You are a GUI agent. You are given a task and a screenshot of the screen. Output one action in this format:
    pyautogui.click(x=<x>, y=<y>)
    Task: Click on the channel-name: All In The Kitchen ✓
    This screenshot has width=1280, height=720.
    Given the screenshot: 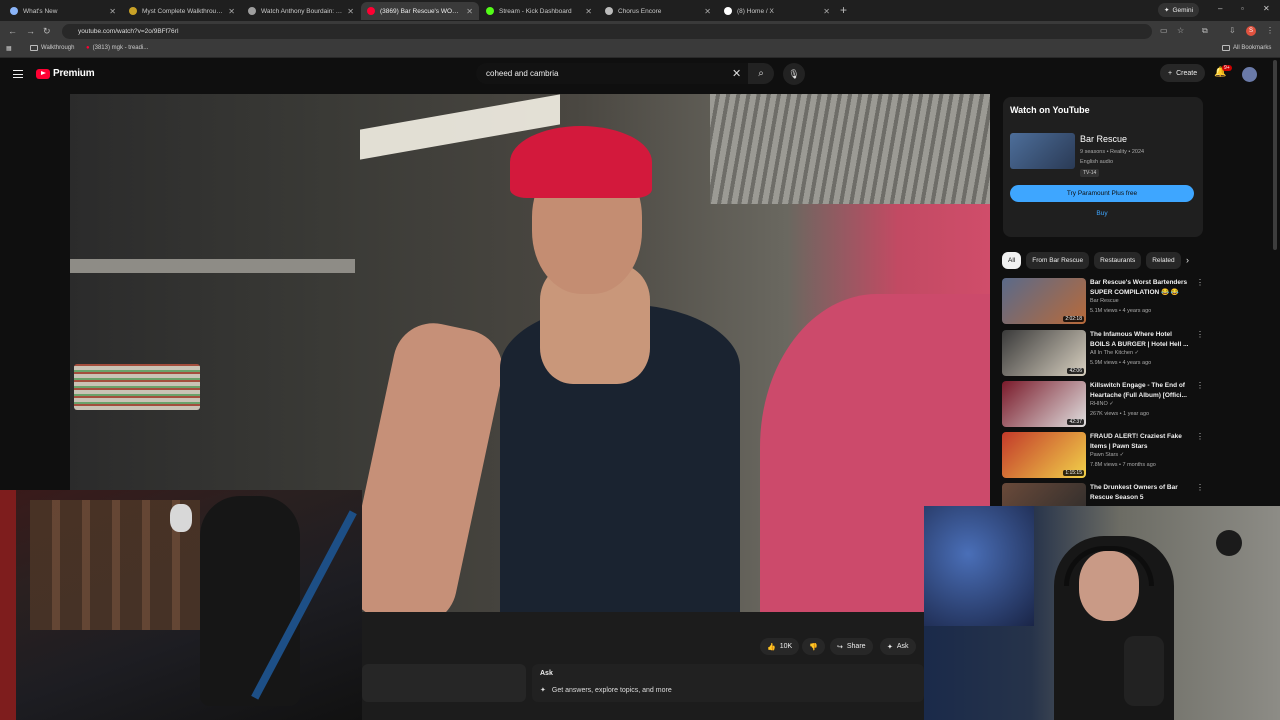 What is the action you would take?
    pyautogui.click(x=1114, y=353)
    